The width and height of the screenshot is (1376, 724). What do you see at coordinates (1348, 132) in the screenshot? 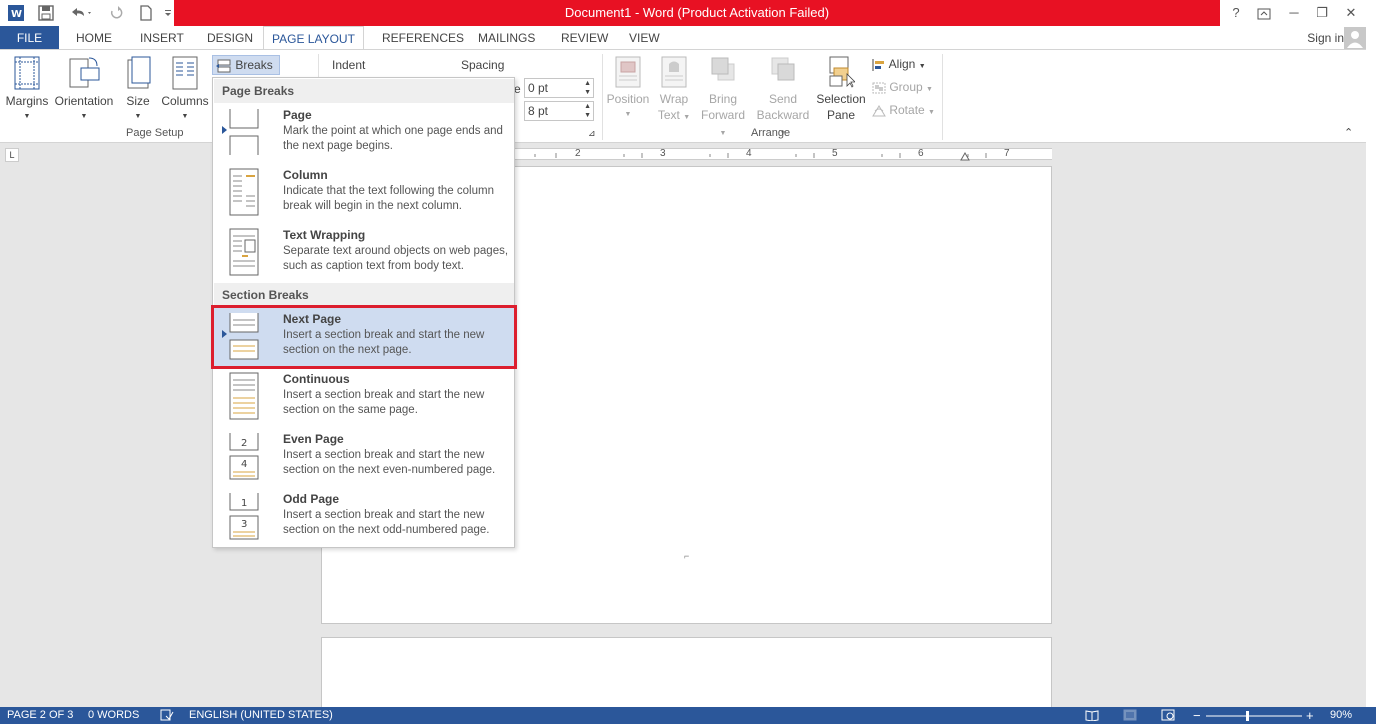
I see `collapse-ribbon-icon: ⌃` at bounding box center [1348, 132].